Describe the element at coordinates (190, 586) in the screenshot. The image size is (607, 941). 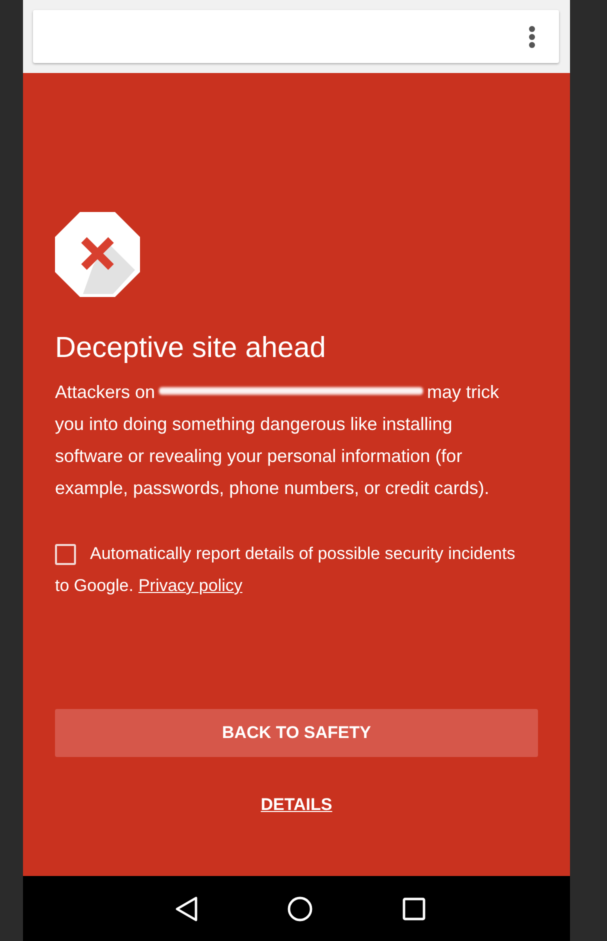
I see `privacy-policy-link: Privacy policy` at that location.